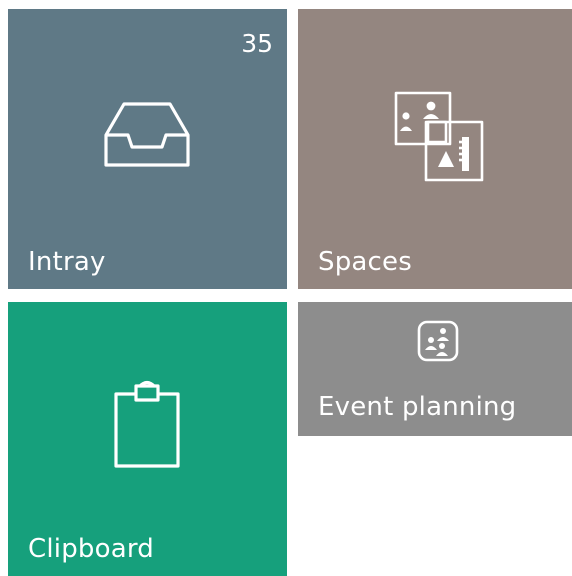 This screenshot has width=572, height=576. What do you see at coordinates (438, 343) in the screenshot?
I see `people-group-icon` at bounding box center [438, 343].